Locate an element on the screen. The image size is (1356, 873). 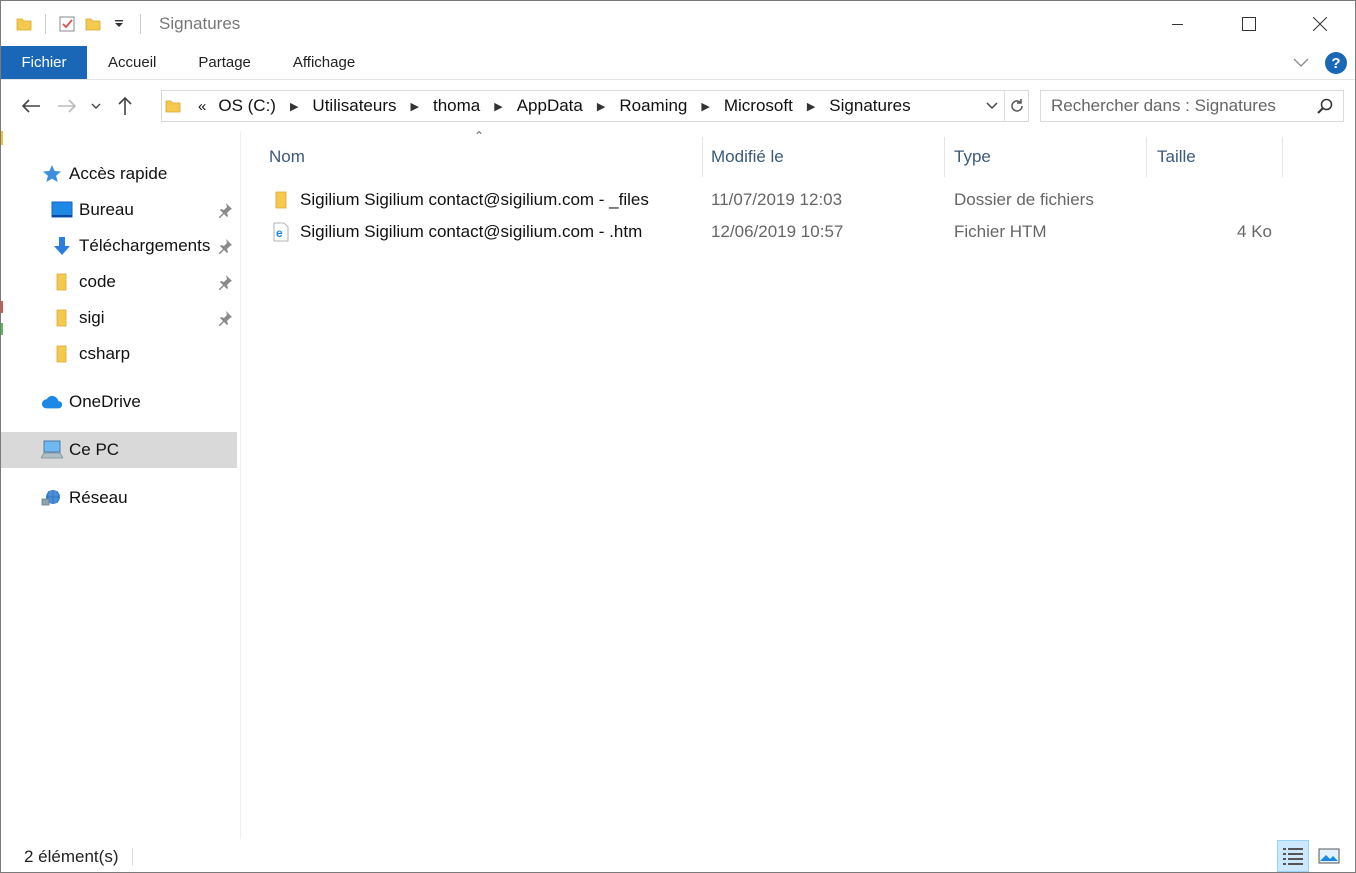
breadcrumb-overflow: « is located at coordinates (202, 106).